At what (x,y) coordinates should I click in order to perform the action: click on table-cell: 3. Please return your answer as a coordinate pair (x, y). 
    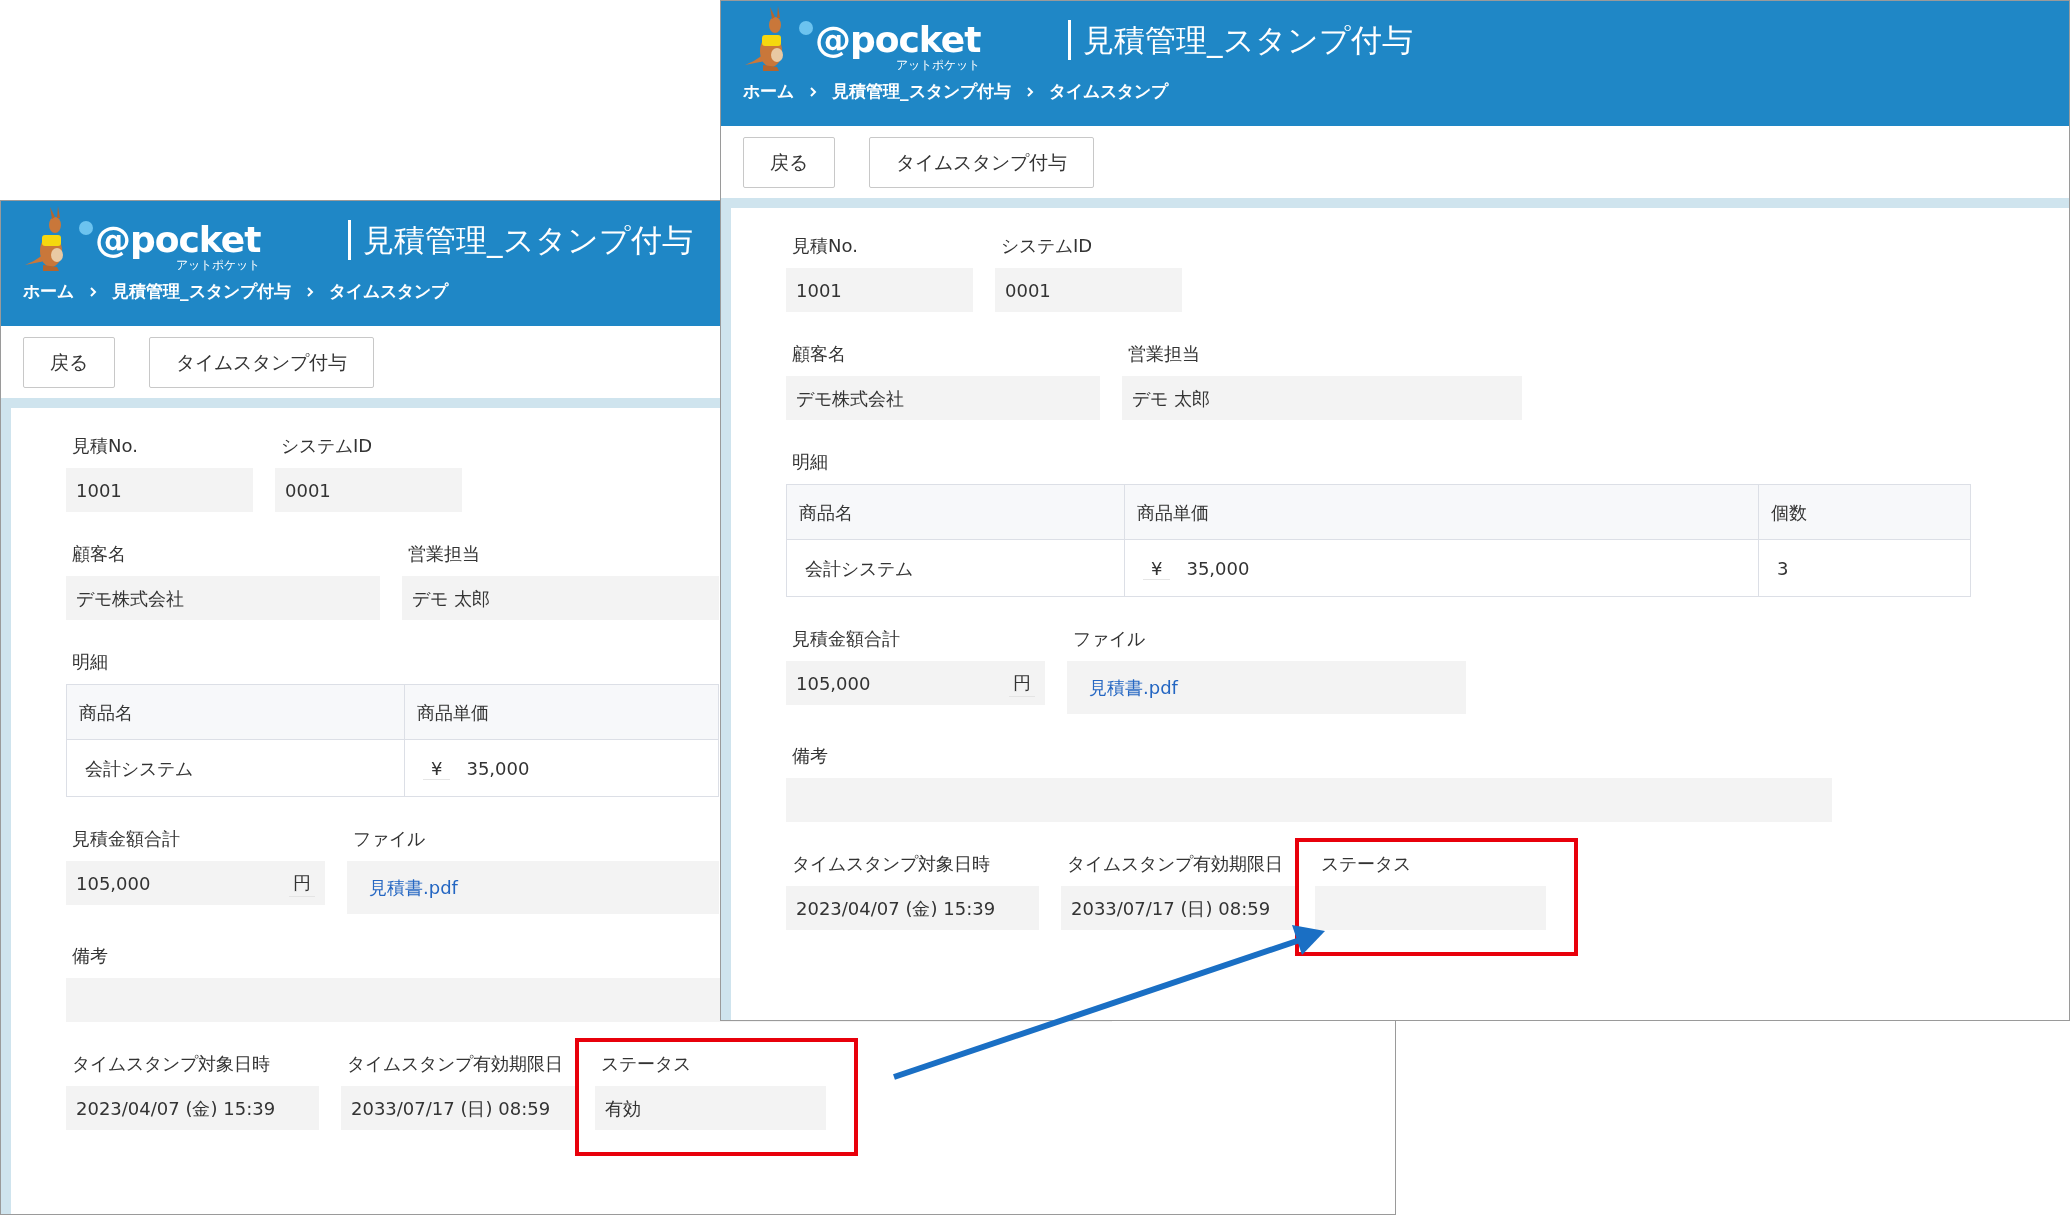
    Looking at the image, I should click on (1864, 568).